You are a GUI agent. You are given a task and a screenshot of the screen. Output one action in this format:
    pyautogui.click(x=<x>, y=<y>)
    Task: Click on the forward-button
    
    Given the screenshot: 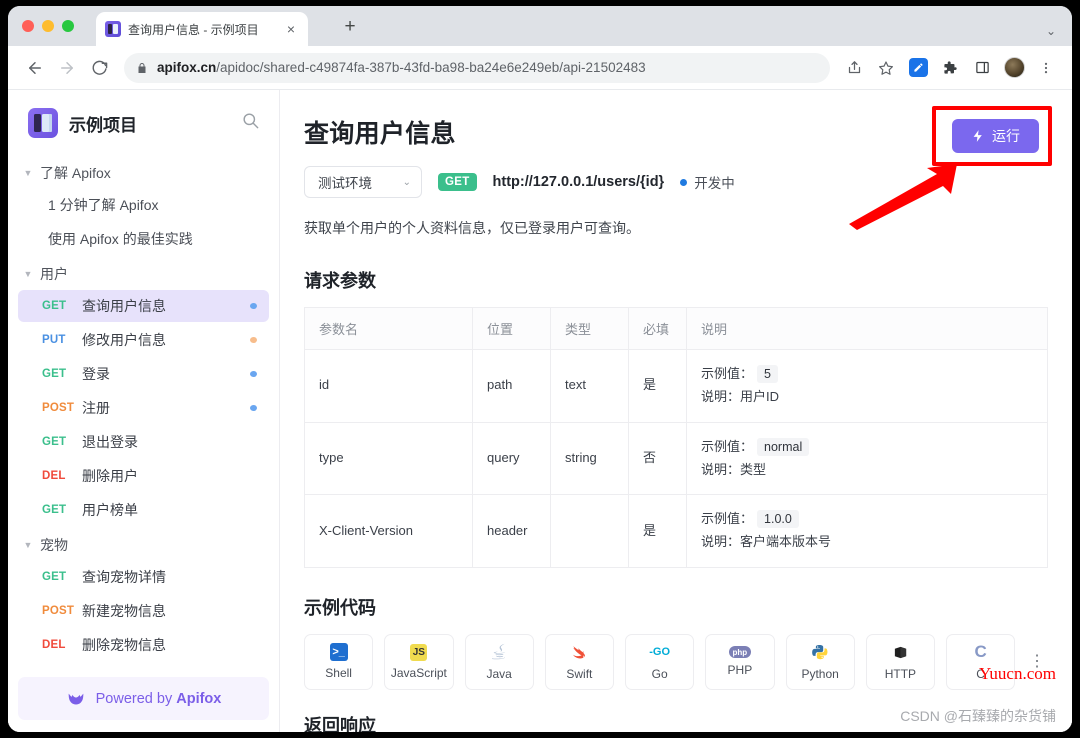 What is the action you would take?
    pyautogui.click(x=67, y=68)
    